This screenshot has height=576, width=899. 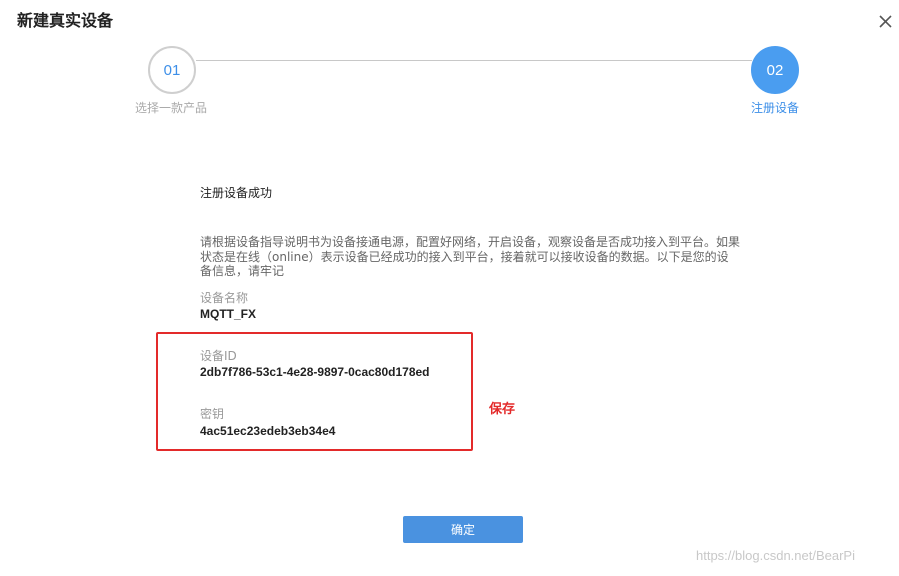 What do you see at coordinates (886, 22) in the screenshot?
I see `close-icon` at bounding box center [886, 22].